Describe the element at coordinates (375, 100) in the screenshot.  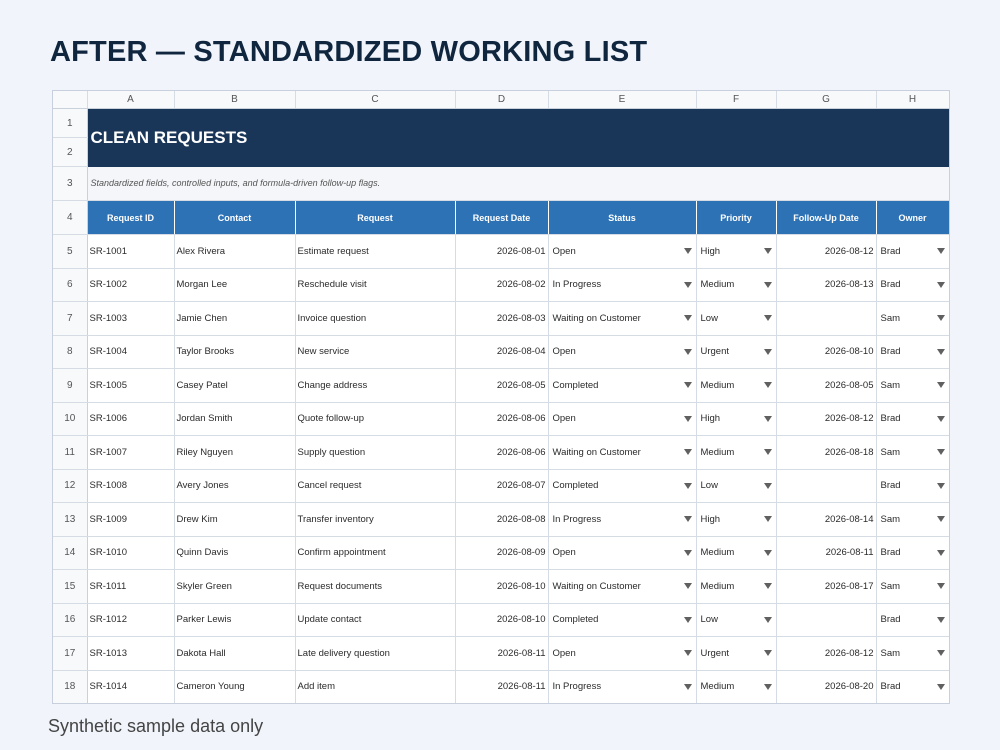
I see `column-header: C` at that location.